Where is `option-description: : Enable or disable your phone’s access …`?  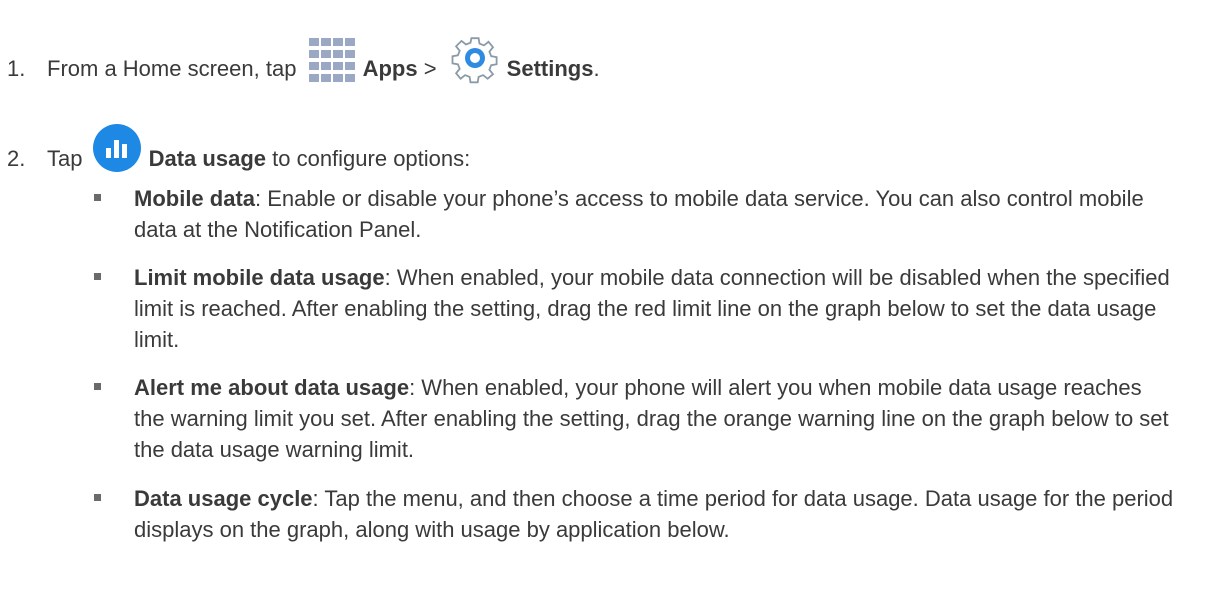 option-description: : Enable or disable your phone’s access … is located at coordinates (639, 214).